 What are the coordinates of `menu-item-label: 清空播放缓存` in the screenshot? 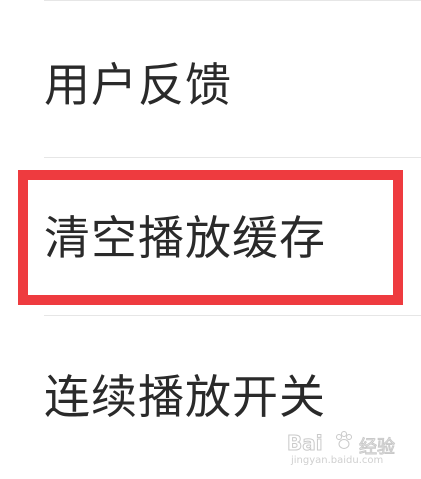 It's located at (185, 238).